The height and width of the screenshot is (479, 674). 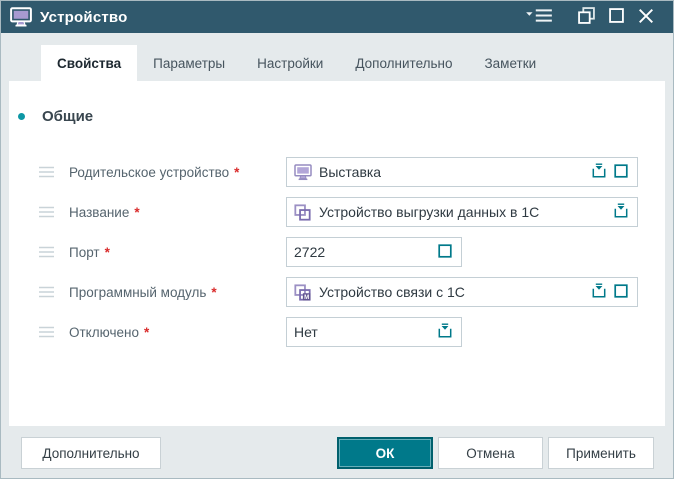 What do you see at coordinates (89, 252) in the screenshot?
I see `field-label: Порт *` at bounding box center [89, 252].